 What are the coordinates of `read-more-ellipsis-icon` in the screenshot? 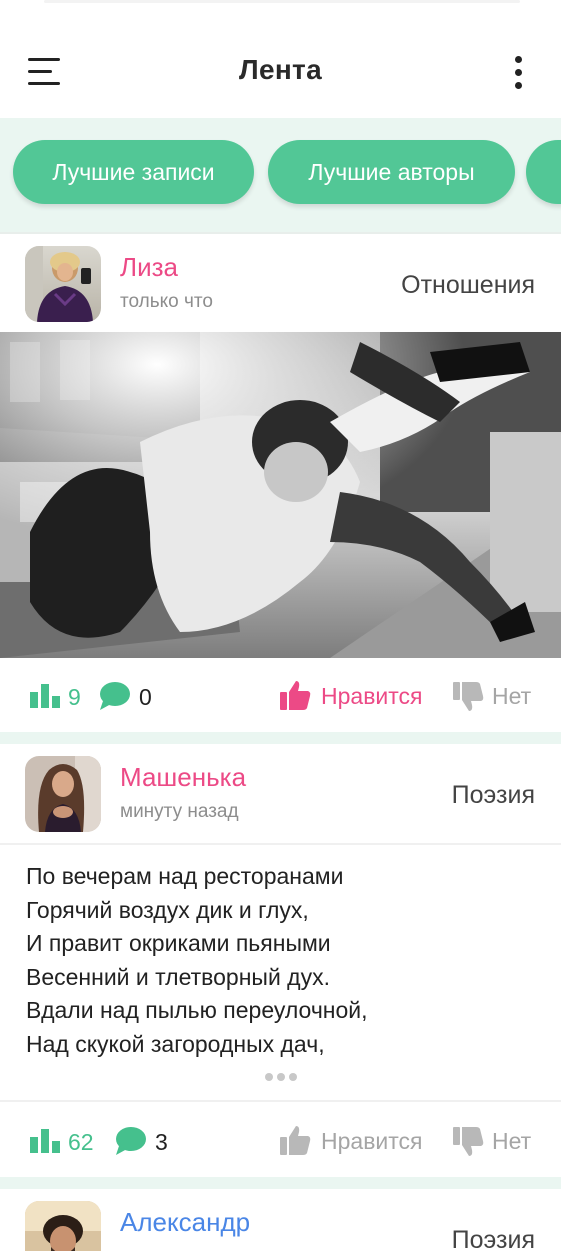 It's located at (281, 1077).